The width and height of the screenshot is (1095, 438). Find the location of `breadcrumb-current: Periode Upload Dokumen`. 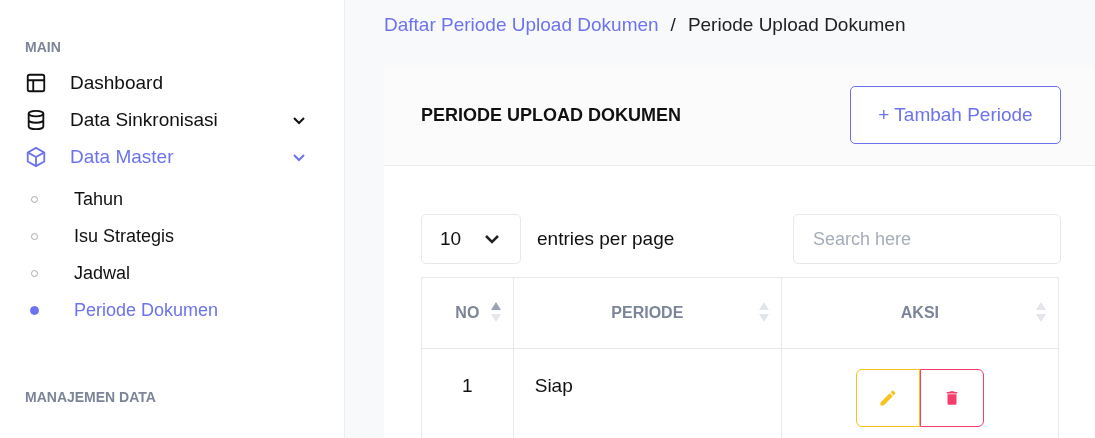

breadcrumb-current: Periode Upload Dokumen is located at coordinates (796, 25).